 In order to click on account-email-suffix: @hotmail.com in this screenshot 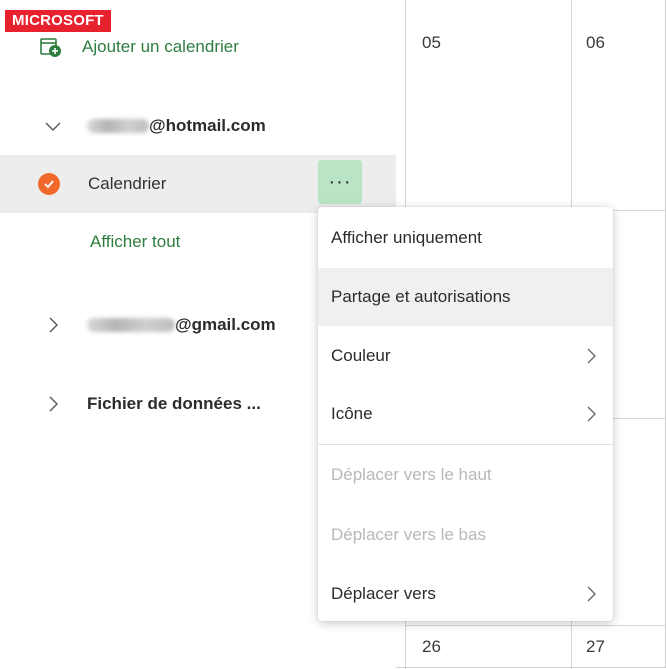, I will do `click(207, 125)`.